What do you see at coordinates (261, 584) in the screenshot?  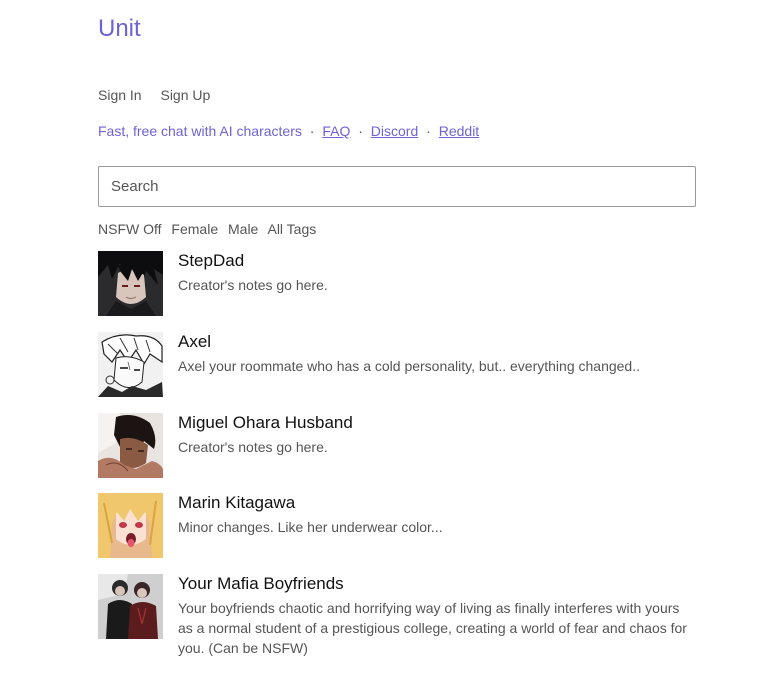 I see `character-name: Your Mafia Boyfriends` at bounding box center [261, 584].